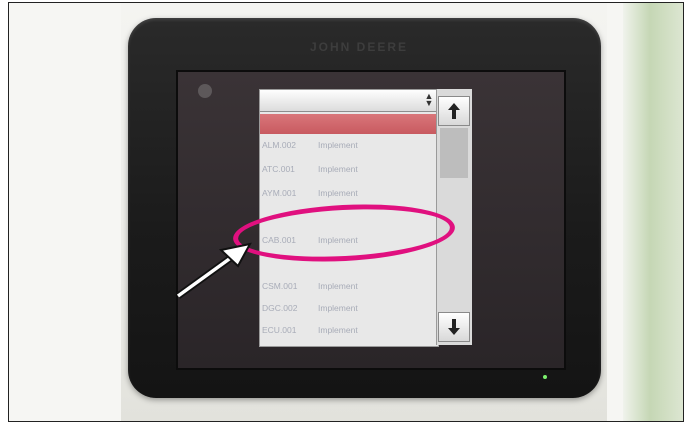  Describe the element at coordinates (545, 377) in the screenshot. I see `status-led` at that location.